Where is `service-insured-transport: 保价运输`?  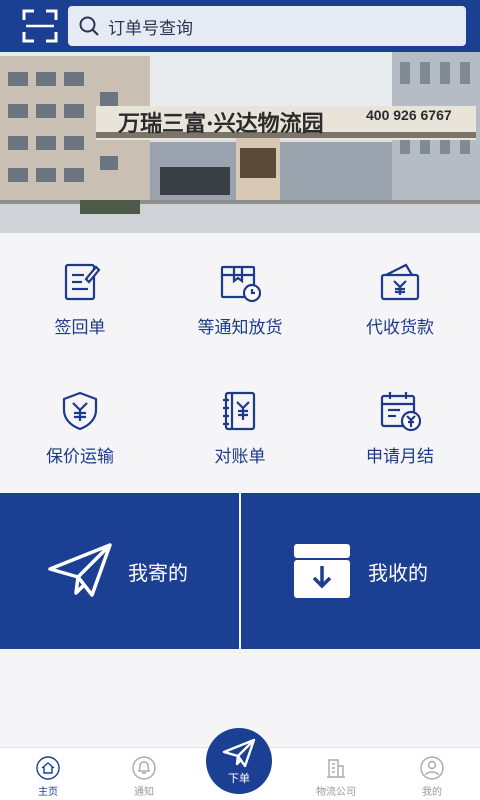 service-insured-transport: 保价运输 is located at coordinates (80, 426).